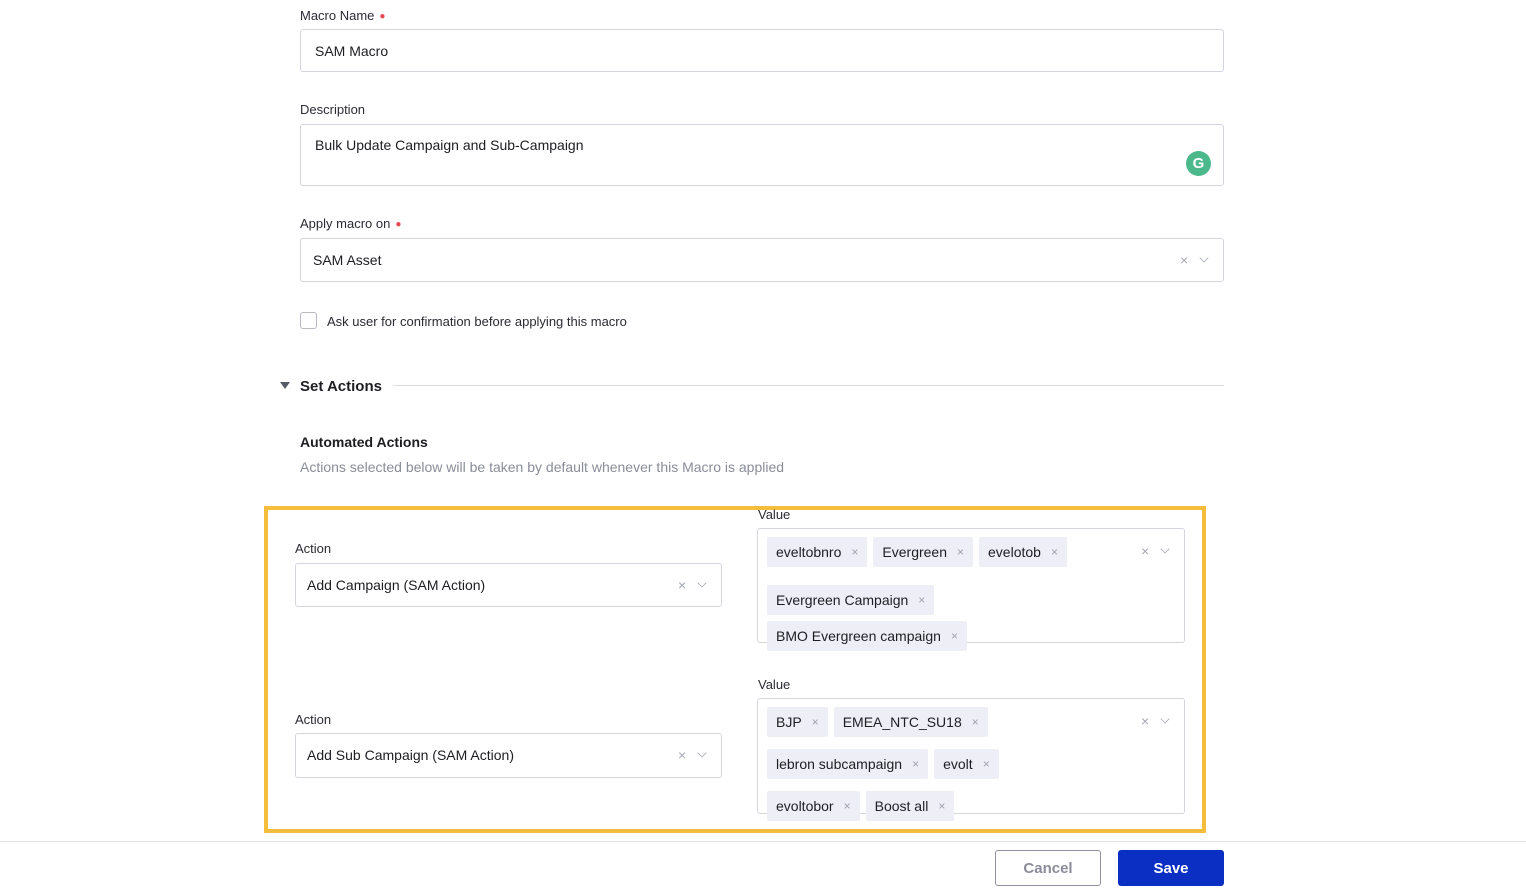 The image size is (1526, 890). What do you see at coordinates (808, 385) in the screenshot?
I see `section-divider` at bounding box center [808, 385].